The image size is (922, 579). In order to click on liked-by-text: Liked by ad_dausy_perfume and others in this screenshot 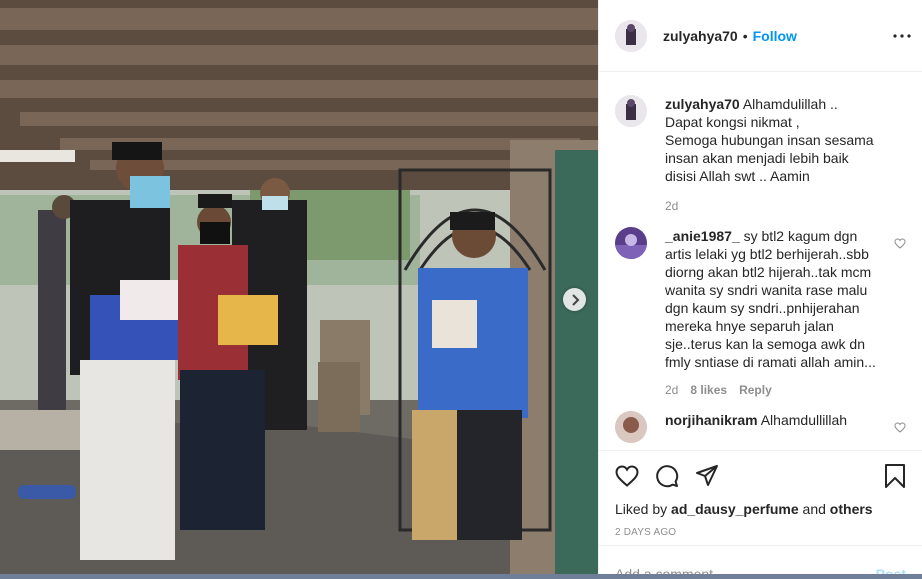, I will do `click(760, 509)`.